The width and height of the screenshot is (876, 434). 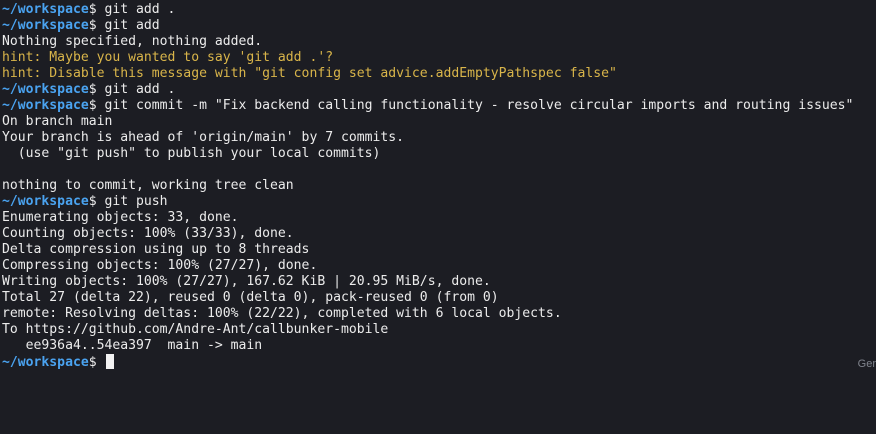 I want to click on prompt-line: ~/workspace$ git add, so click(x=439, y=26).